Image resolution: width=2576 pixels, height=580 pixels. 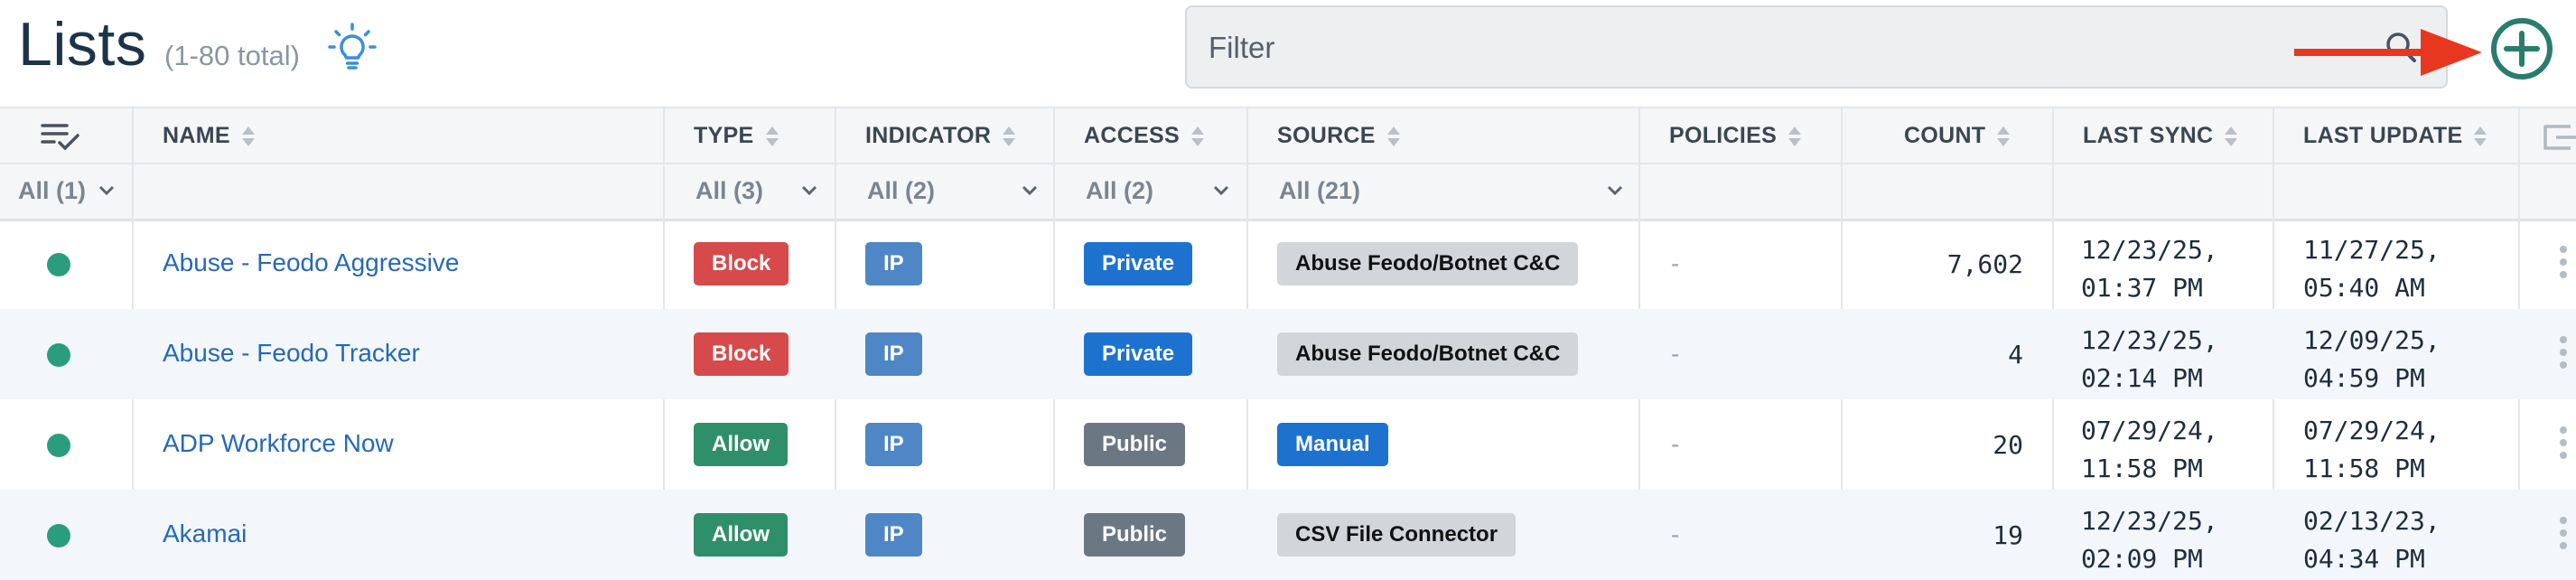 What do you see at coordinates (2372, 540) in the screenshot?
I see `last-update-value: 02/13/23, 04:34 PM` at bounding box center [2372, 540].